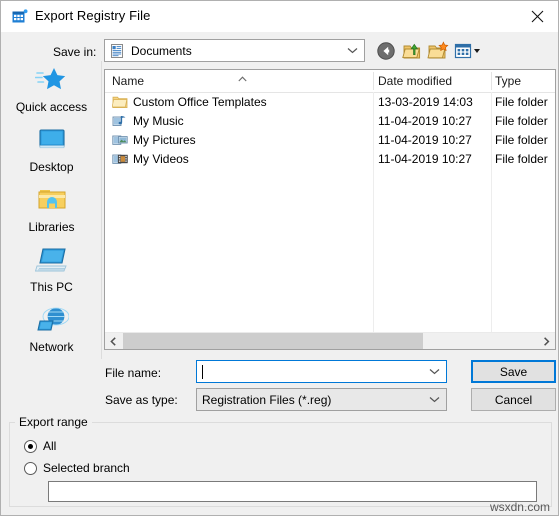  I want to click on file-name-text: Custom Office Templates, so click(200, 101).